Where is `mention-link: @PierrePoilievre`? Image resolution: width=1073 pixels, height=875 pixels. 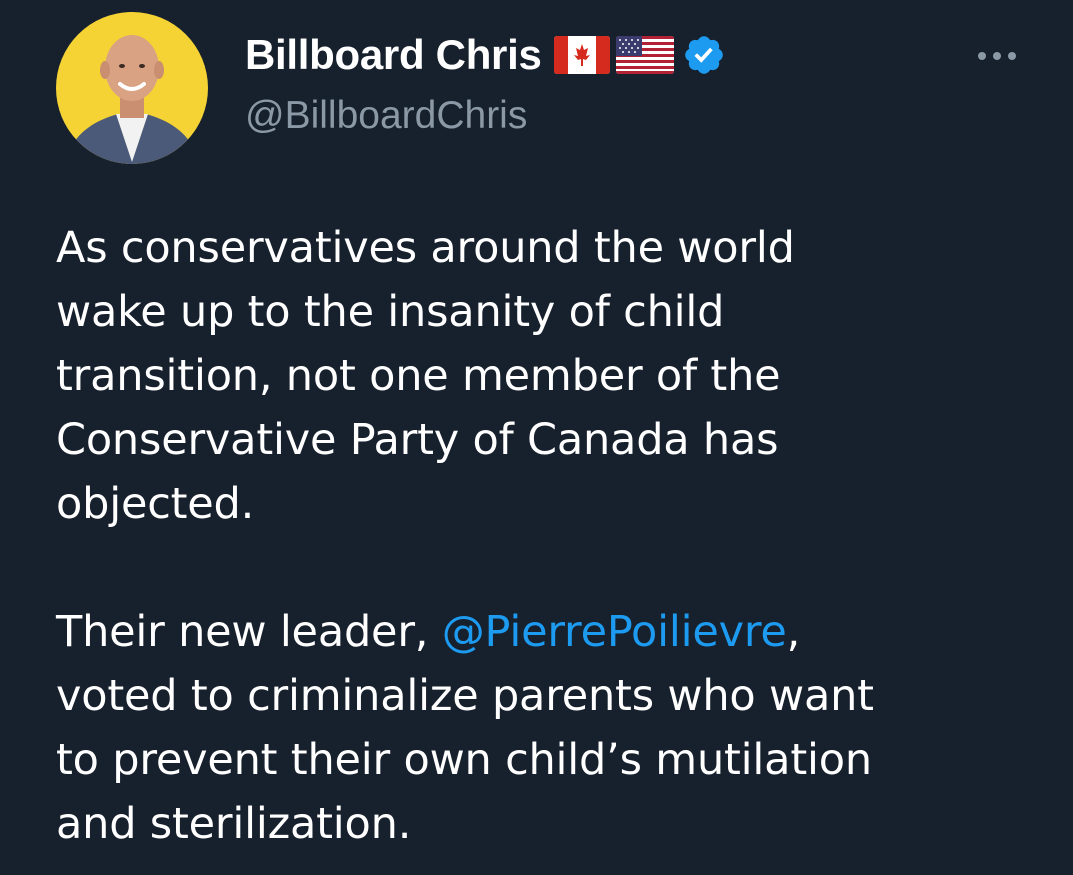 mention-link: @PierrePoilievre is located at coordinates (614, 632).